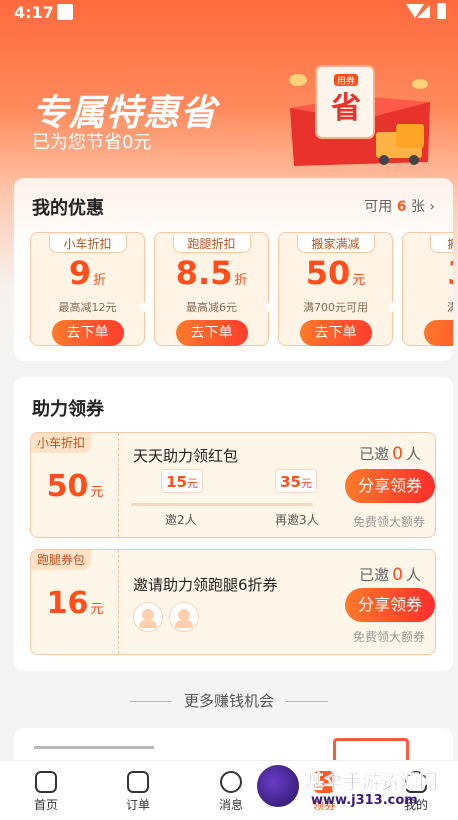  I want to click on coupon-value: 8.5, so click(204, 273).